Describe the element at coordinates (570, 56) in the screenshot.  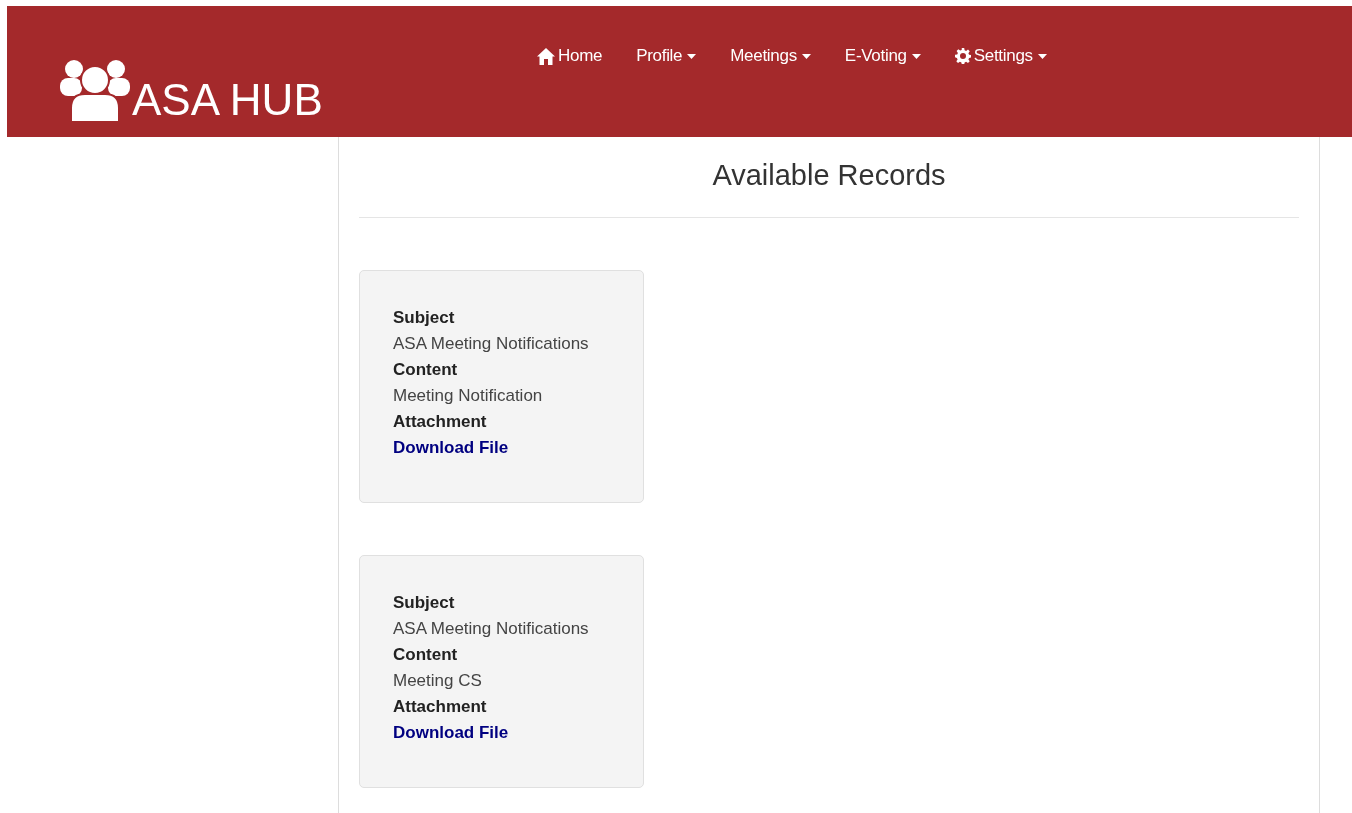
I see `nav-link: Home` at that location.